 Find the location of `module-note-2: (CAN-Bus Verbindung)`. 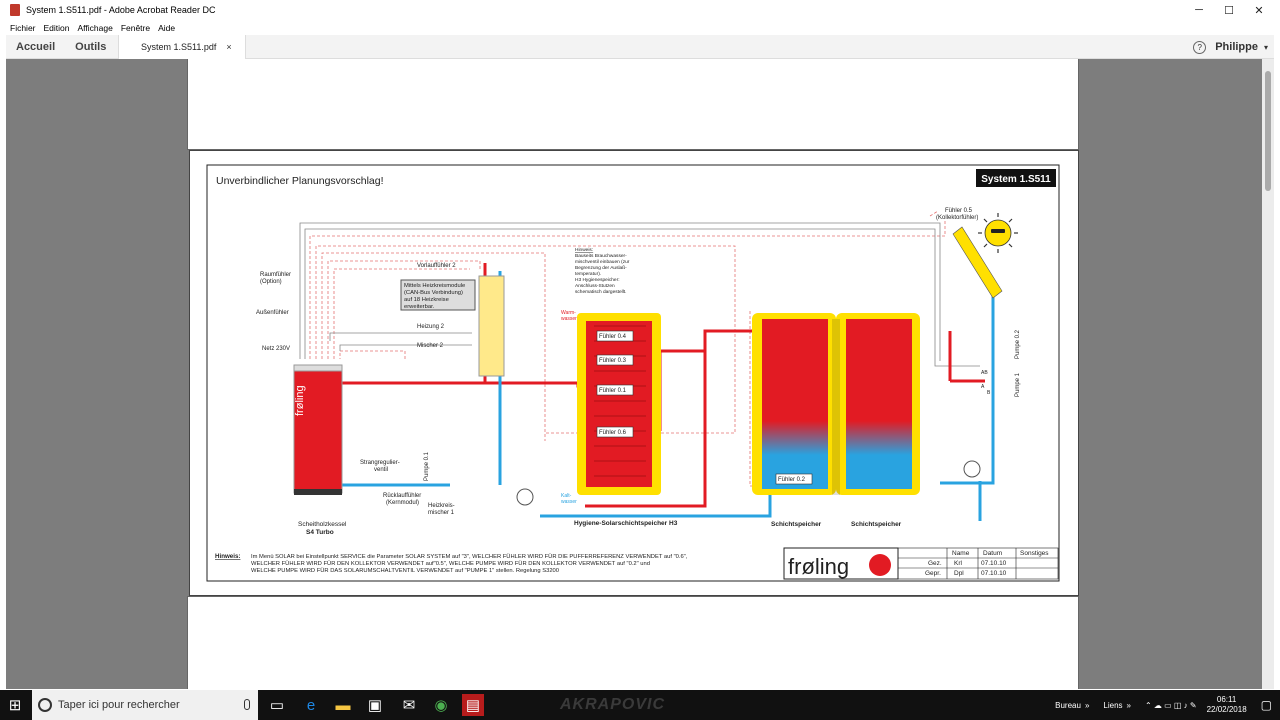

module-note-2: (CAN-Bus Verbindung) is located at coordinates (433, 293).